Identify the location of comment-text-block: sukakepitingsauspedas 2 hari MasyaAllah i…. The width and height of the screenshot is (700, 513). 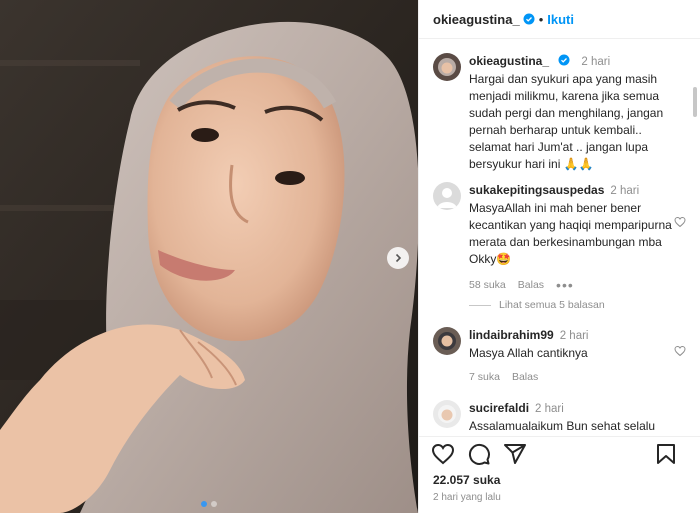
(571, 225).